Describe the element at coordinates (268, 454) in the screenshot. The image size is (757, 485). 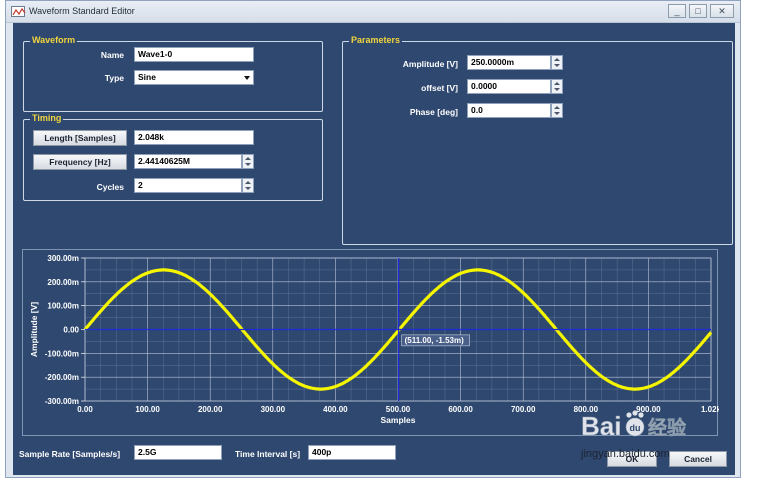
I see `time-interval-label: Time Interval [s]` at that location.